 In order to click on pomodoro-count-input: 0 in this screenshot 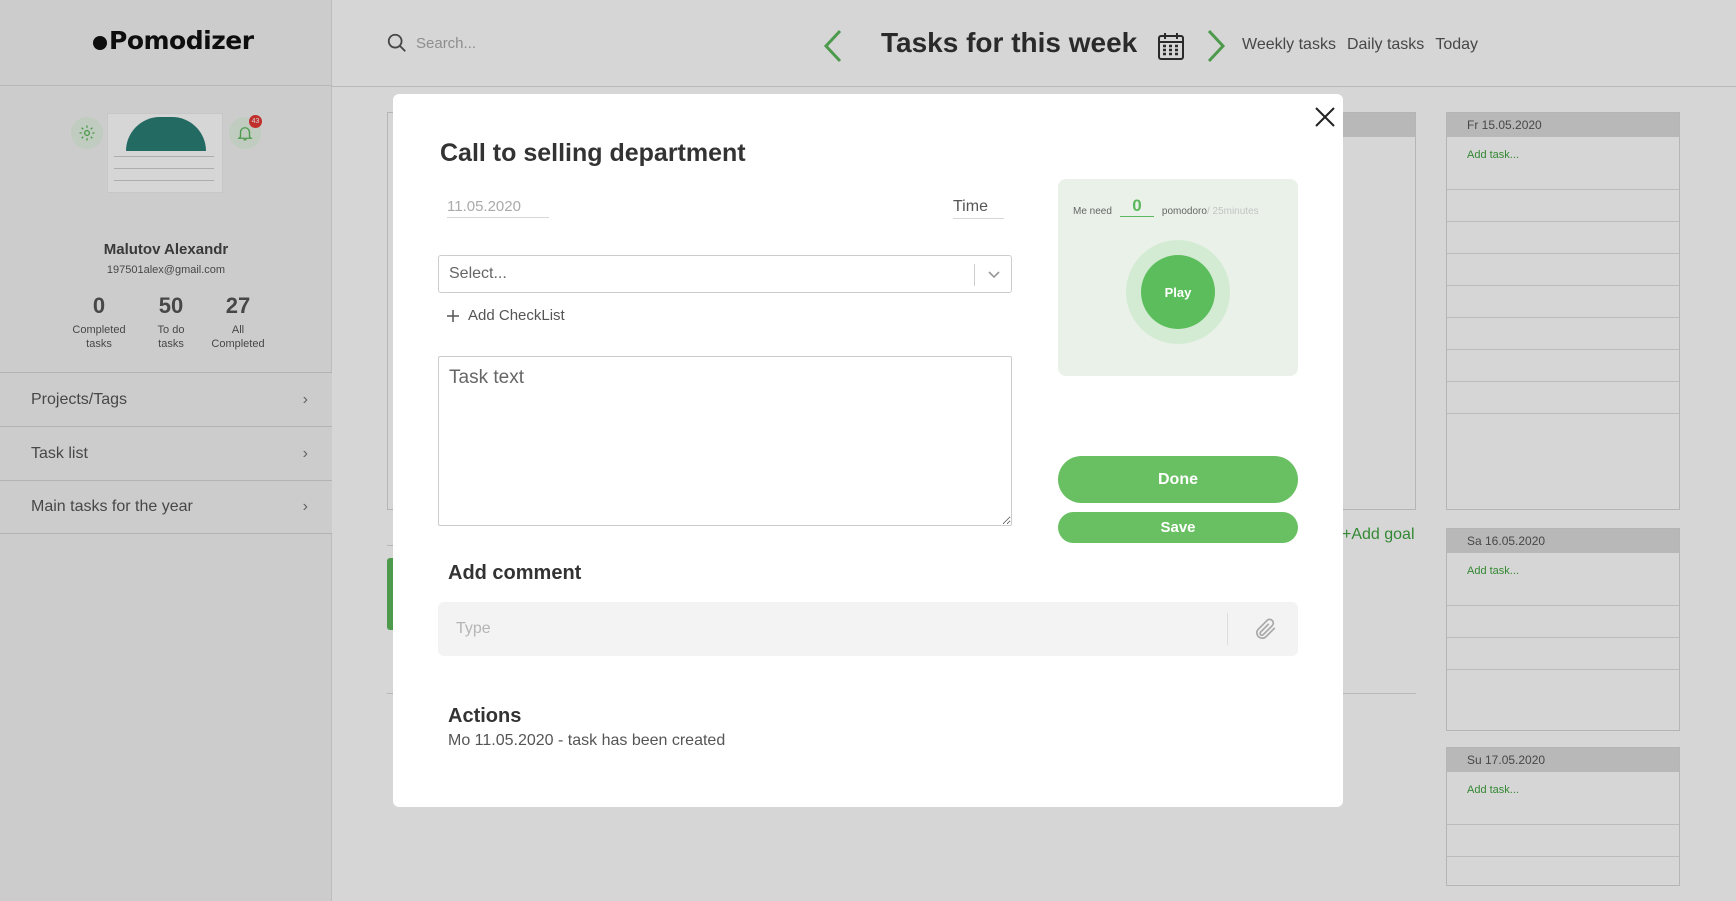, I will do `click(1136, 206)`.